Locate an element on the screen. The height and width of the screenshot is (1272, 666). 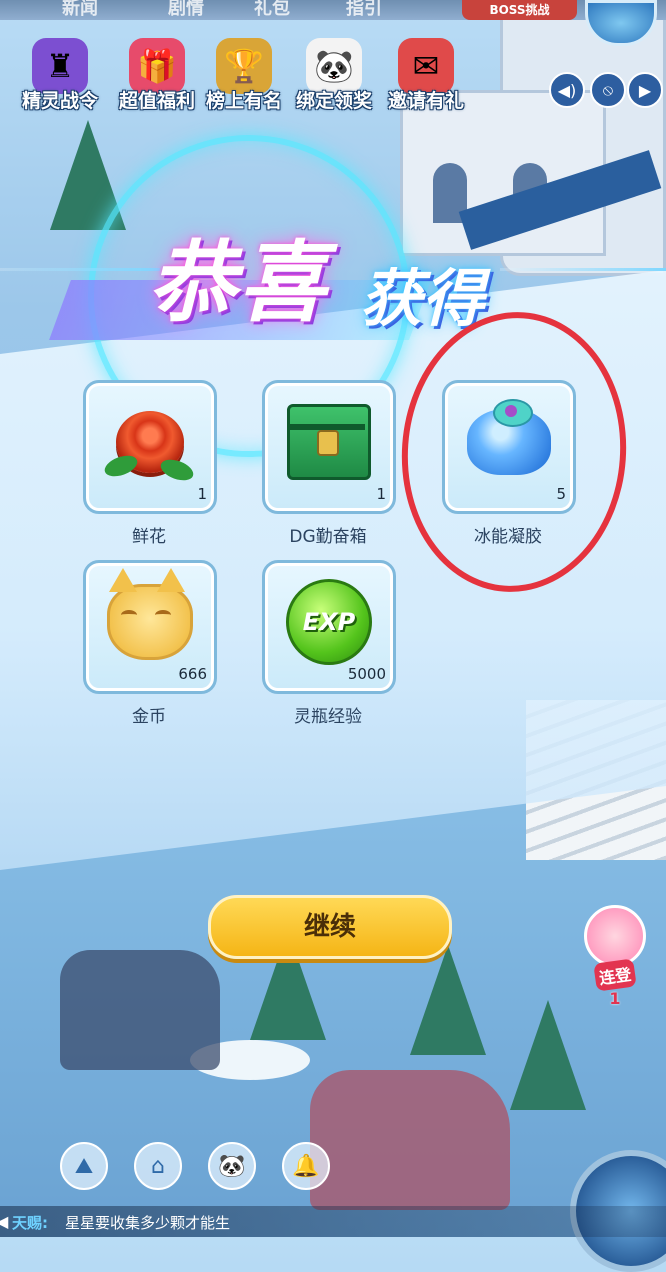
nav-label: 超值福利 is located at coordinates (156, 101).